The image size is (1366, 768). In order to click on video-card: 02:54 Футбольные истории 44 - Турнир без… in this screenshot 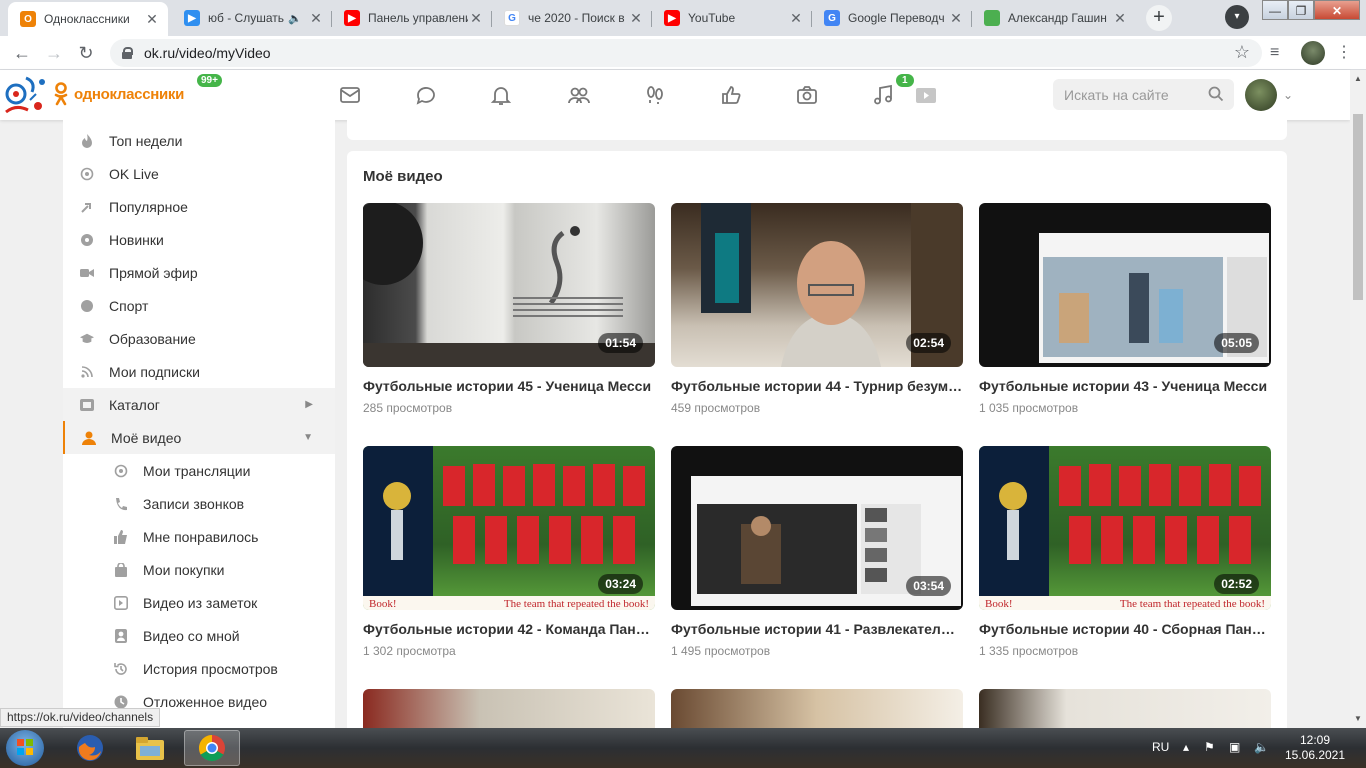, I will do `click(817, 309)`.